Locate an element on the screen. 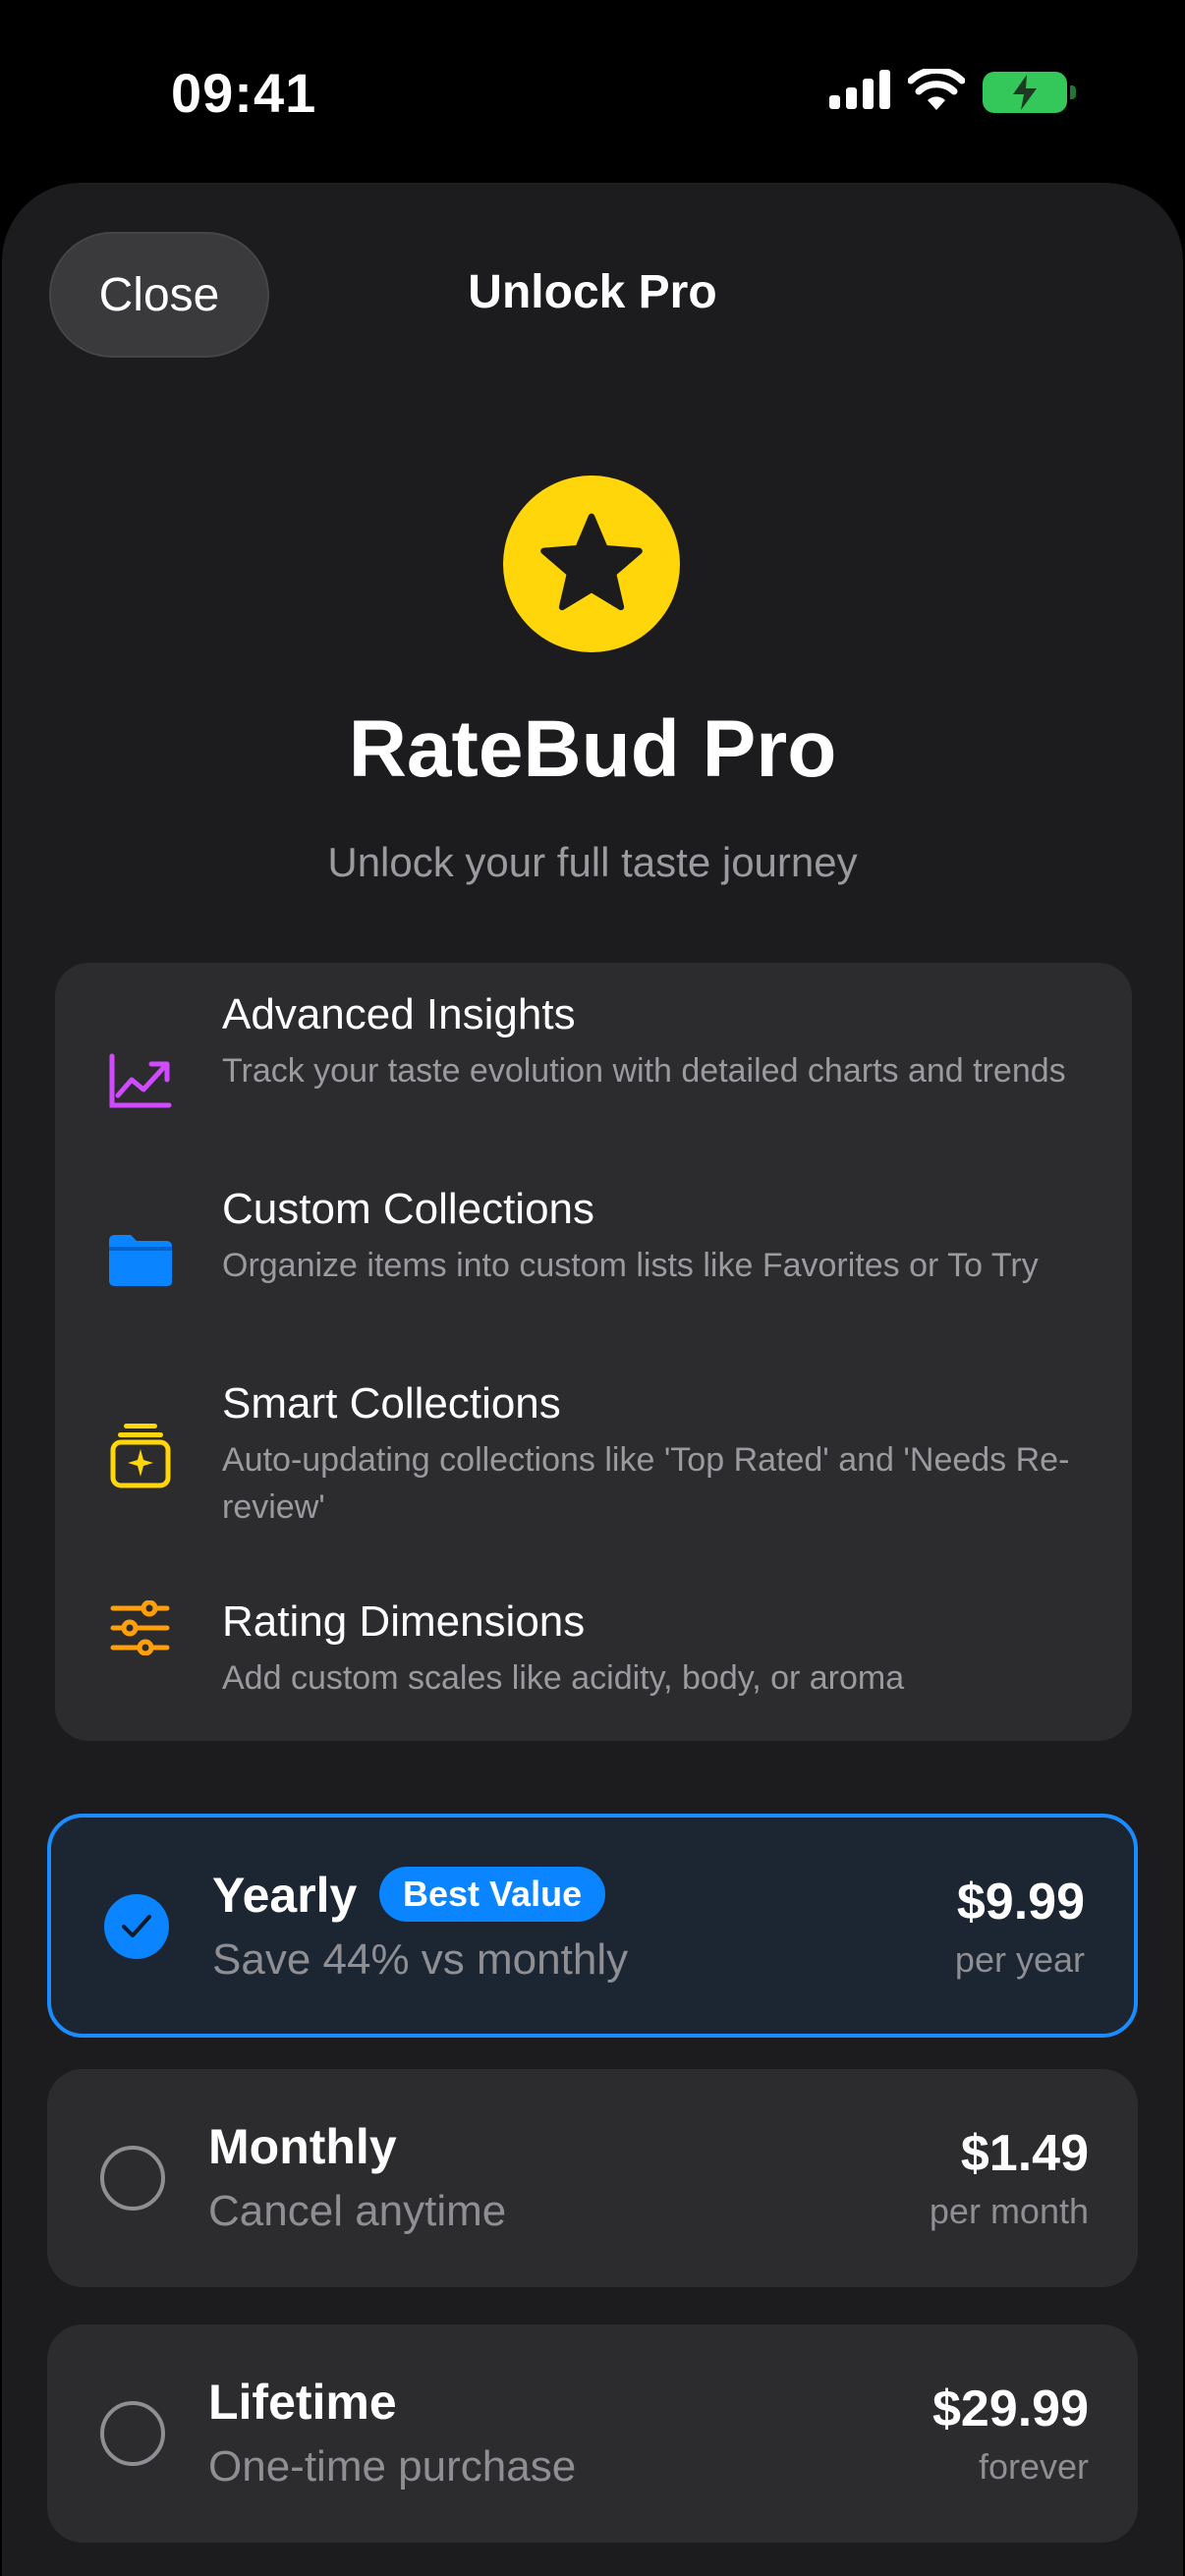 The width and height of the screenshot is (1185, 2576). plan-period: per year is located at coordinates (1020, 1959).